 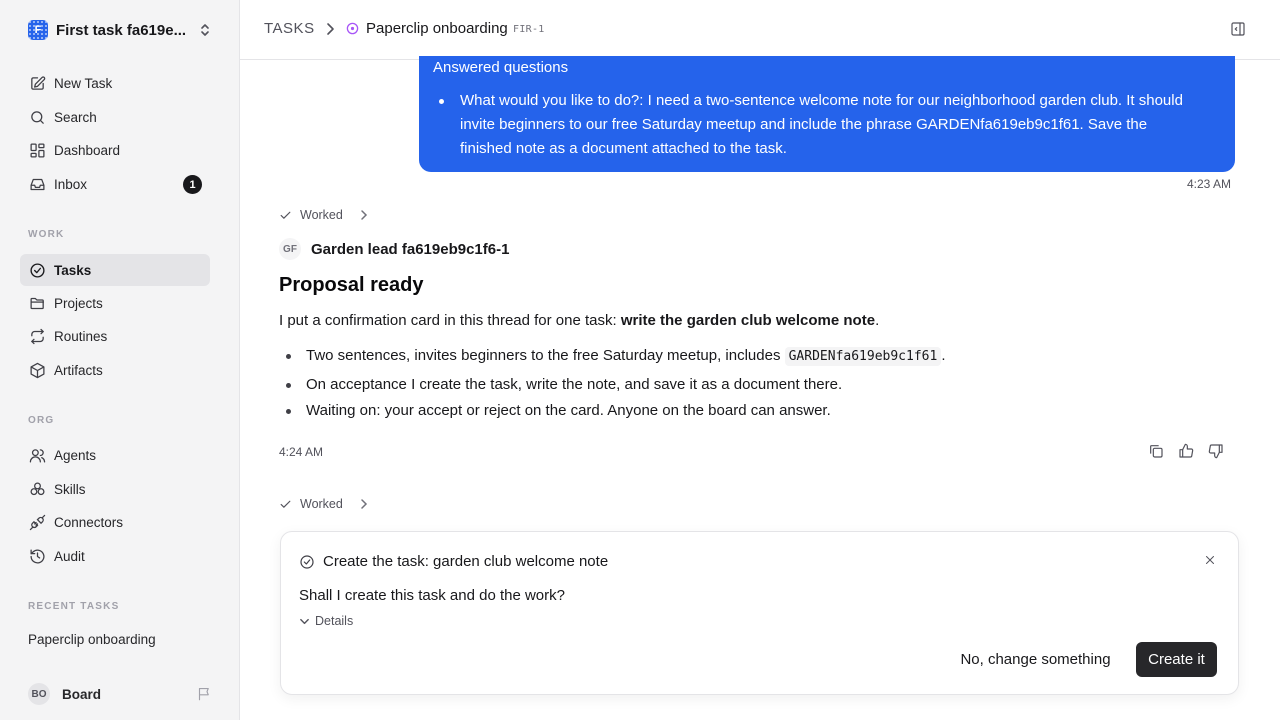 What do you see at coordinates (41, 420) in the screenshot?
I see `section-label-org: ORG` at bounding box center [41, 420].